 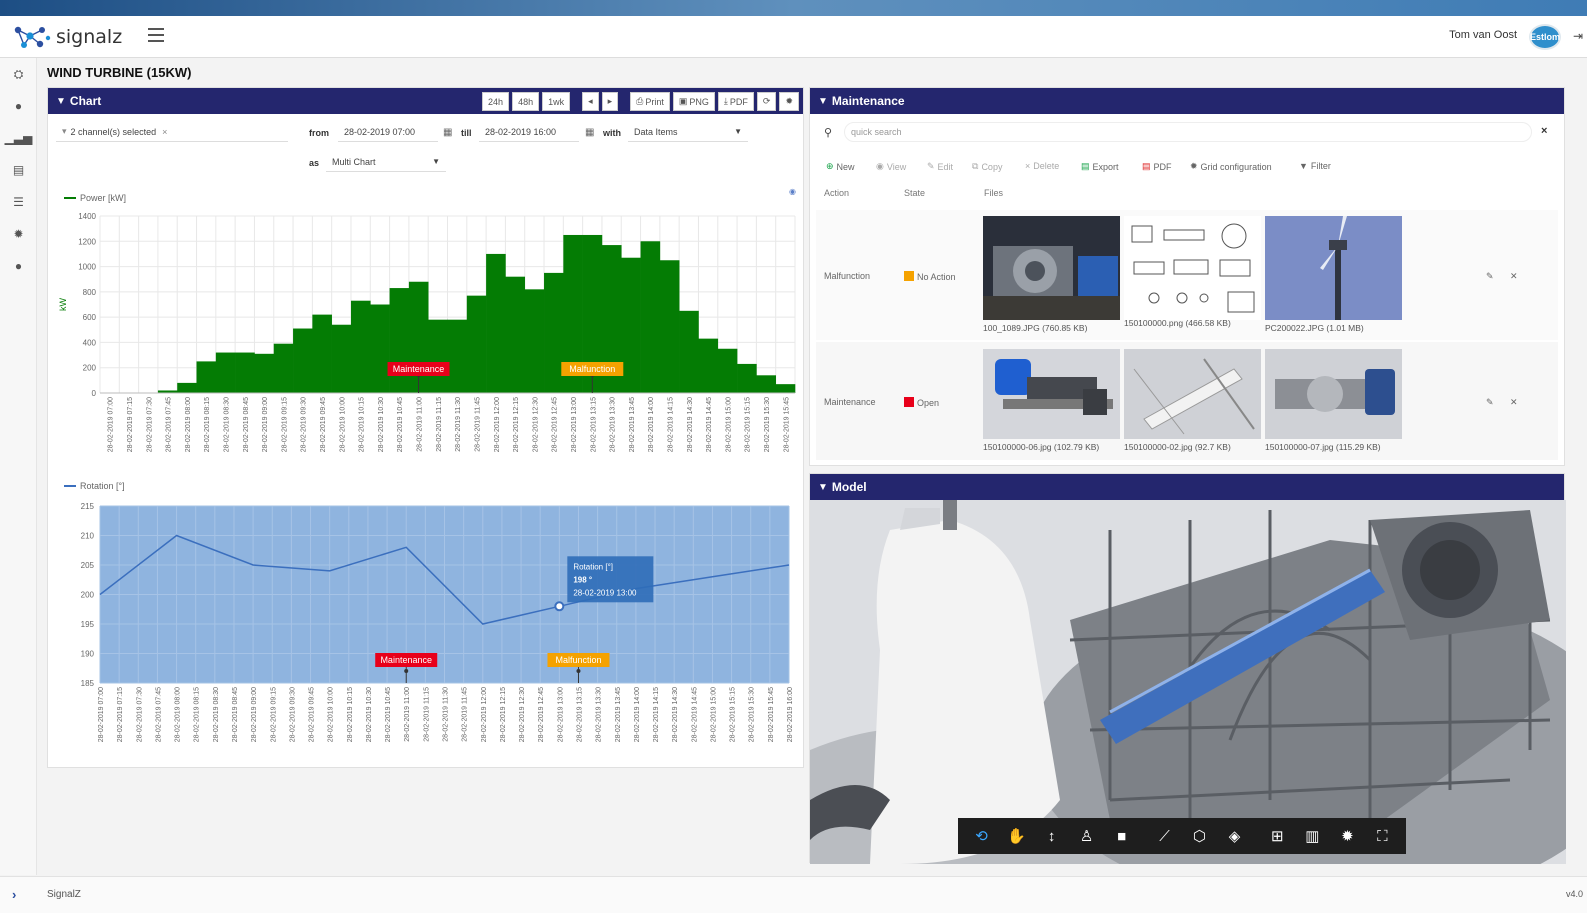 I want to click on next-period-button: ▸, so click(x=610, y=101).